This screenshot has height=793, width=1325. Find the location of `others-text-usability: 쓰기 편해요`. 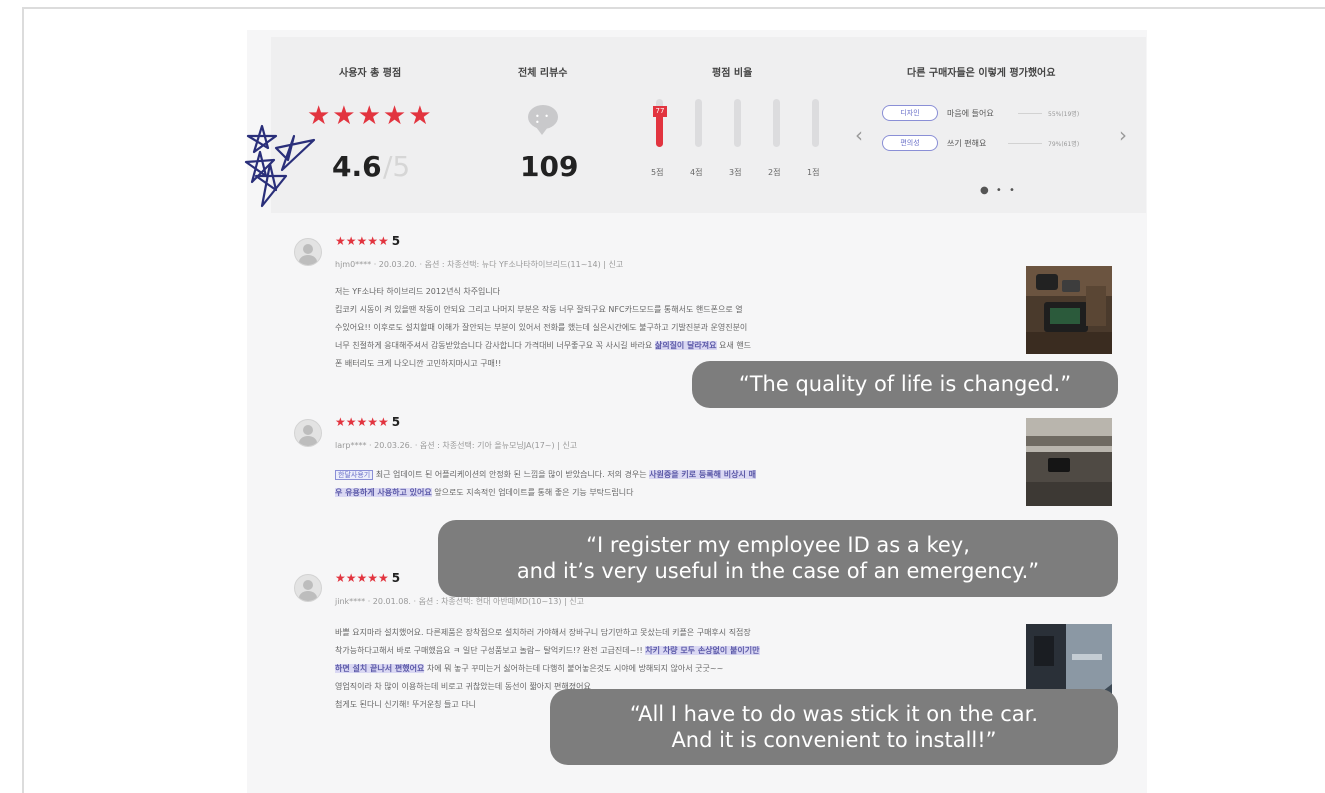

others-text-usability: 쓰기 편해요 is located at coordinates (967, 143).